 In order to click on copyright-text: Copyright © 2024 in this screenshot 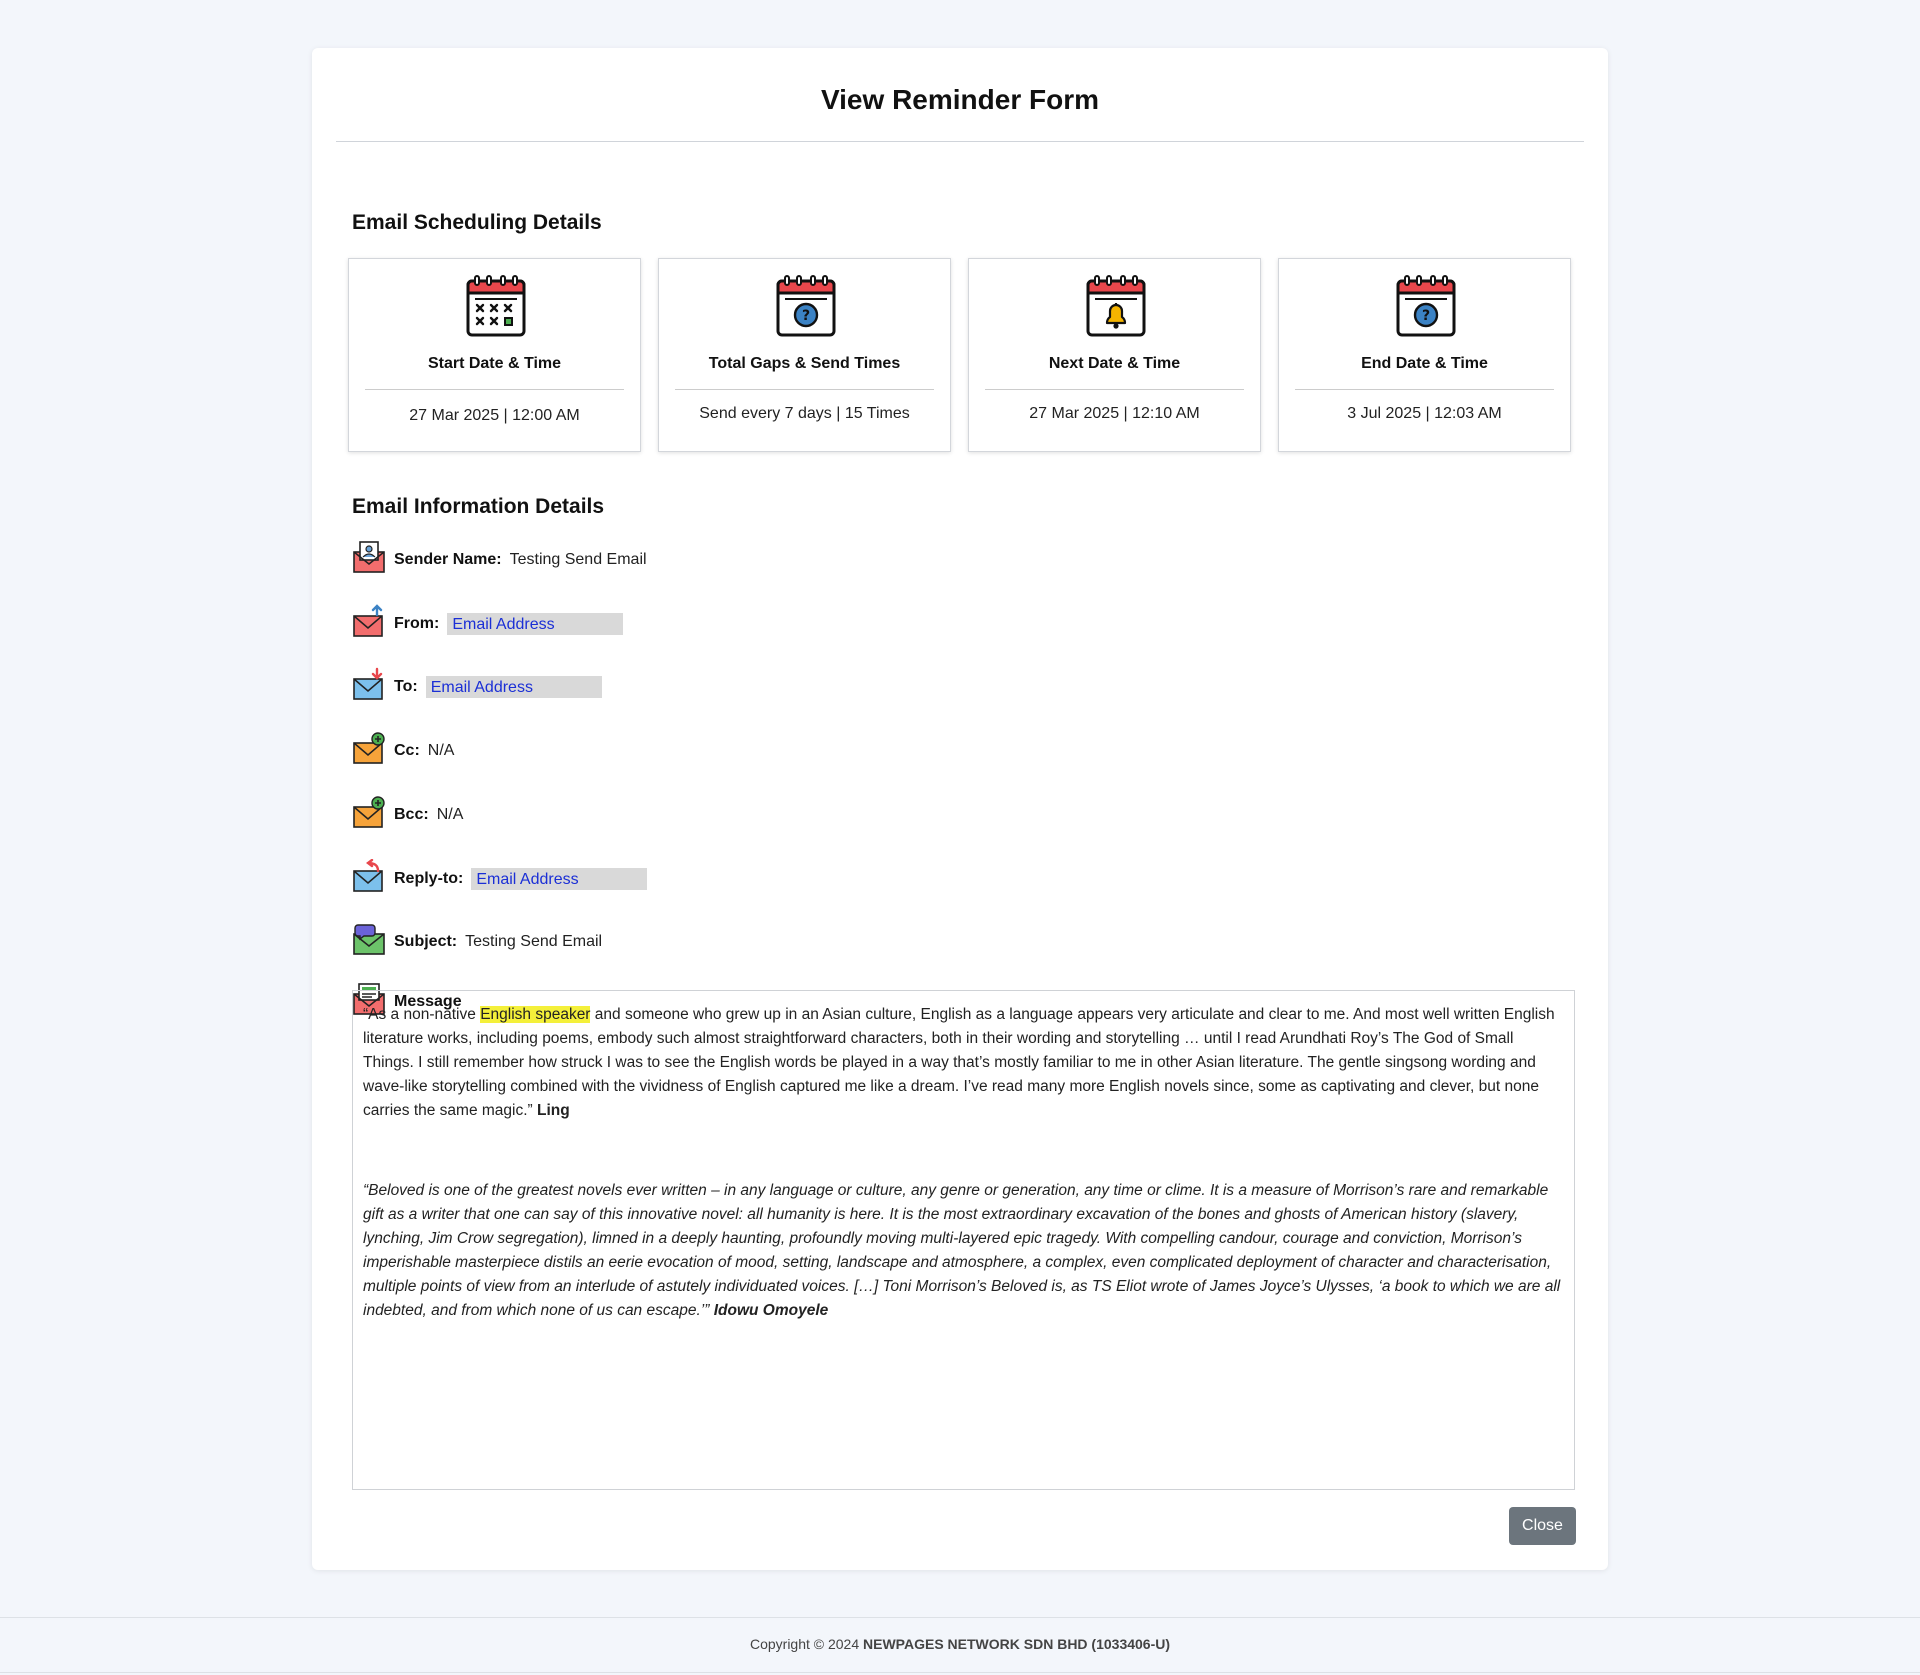, I will do `click(806, 1644)`.